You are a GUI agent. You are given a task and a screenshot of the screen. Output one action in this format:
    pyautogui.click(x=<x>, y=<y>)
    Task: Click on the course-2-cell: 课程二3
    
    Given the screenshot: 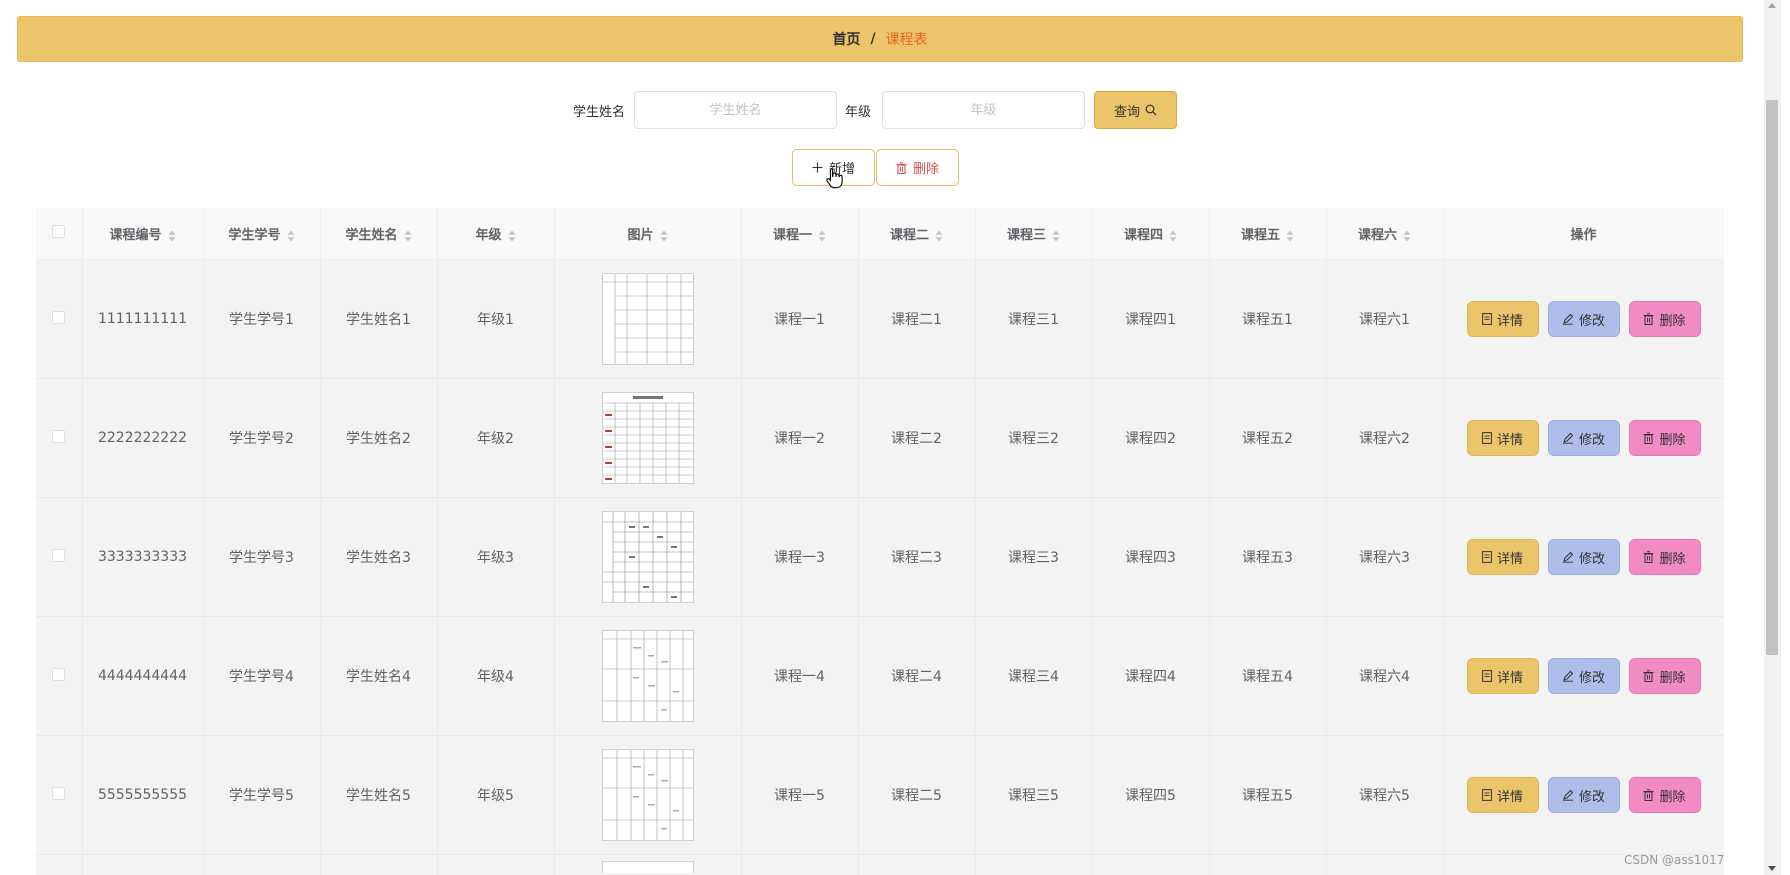 What is the action you would take?
    pyautogui.click(x=917, y=557)
    